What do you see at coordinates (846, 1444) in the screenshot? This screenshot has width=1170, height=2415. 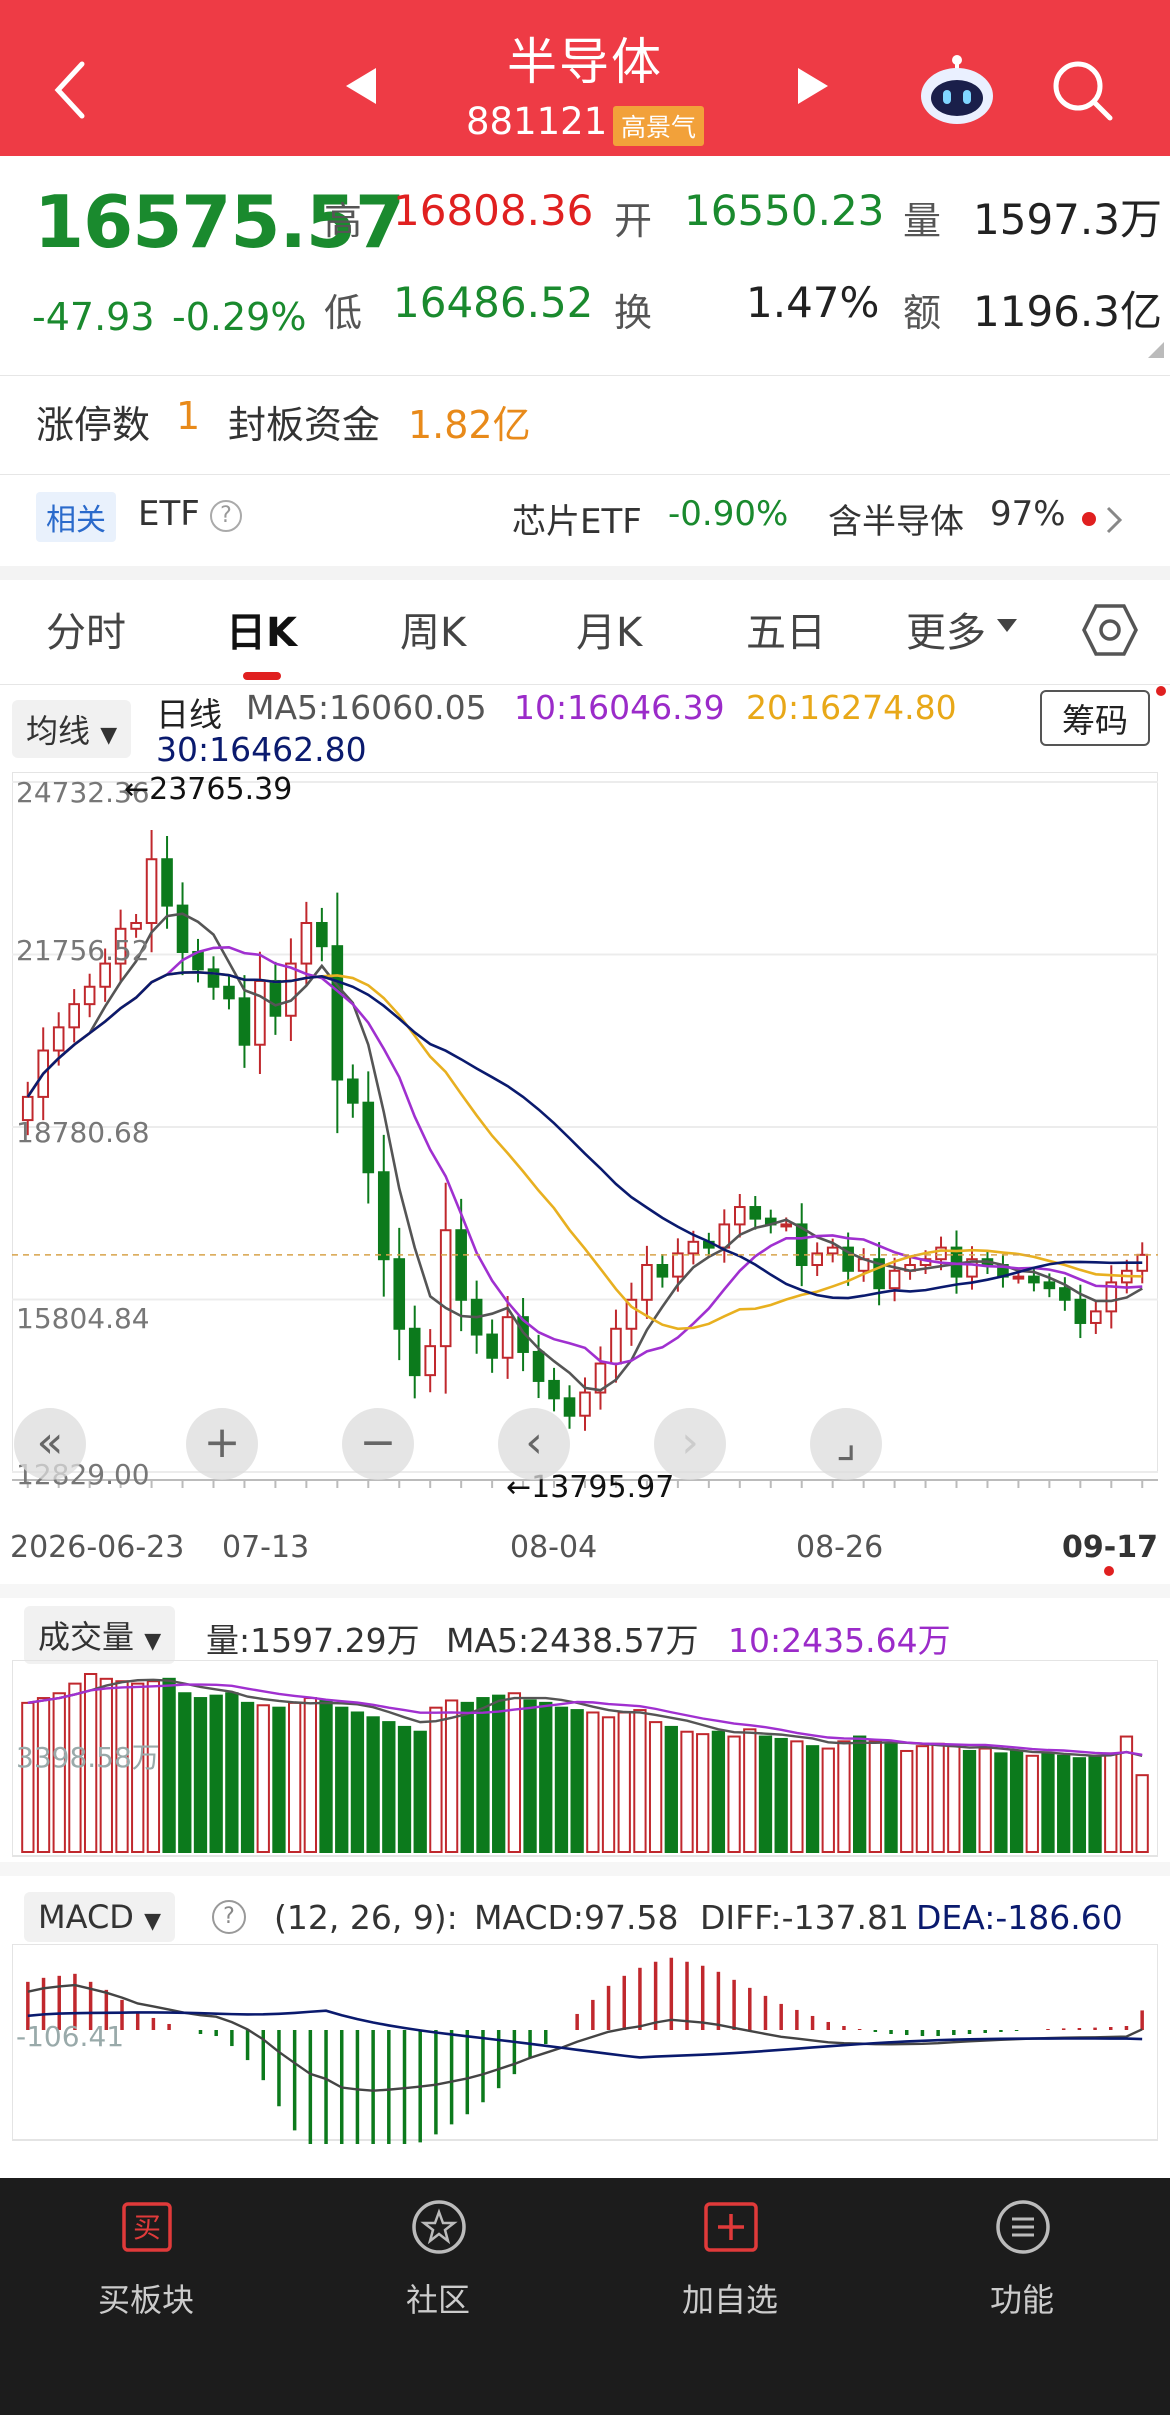 I see `fullscreen-icon: ⌟` at bounding box center [846, 1444].